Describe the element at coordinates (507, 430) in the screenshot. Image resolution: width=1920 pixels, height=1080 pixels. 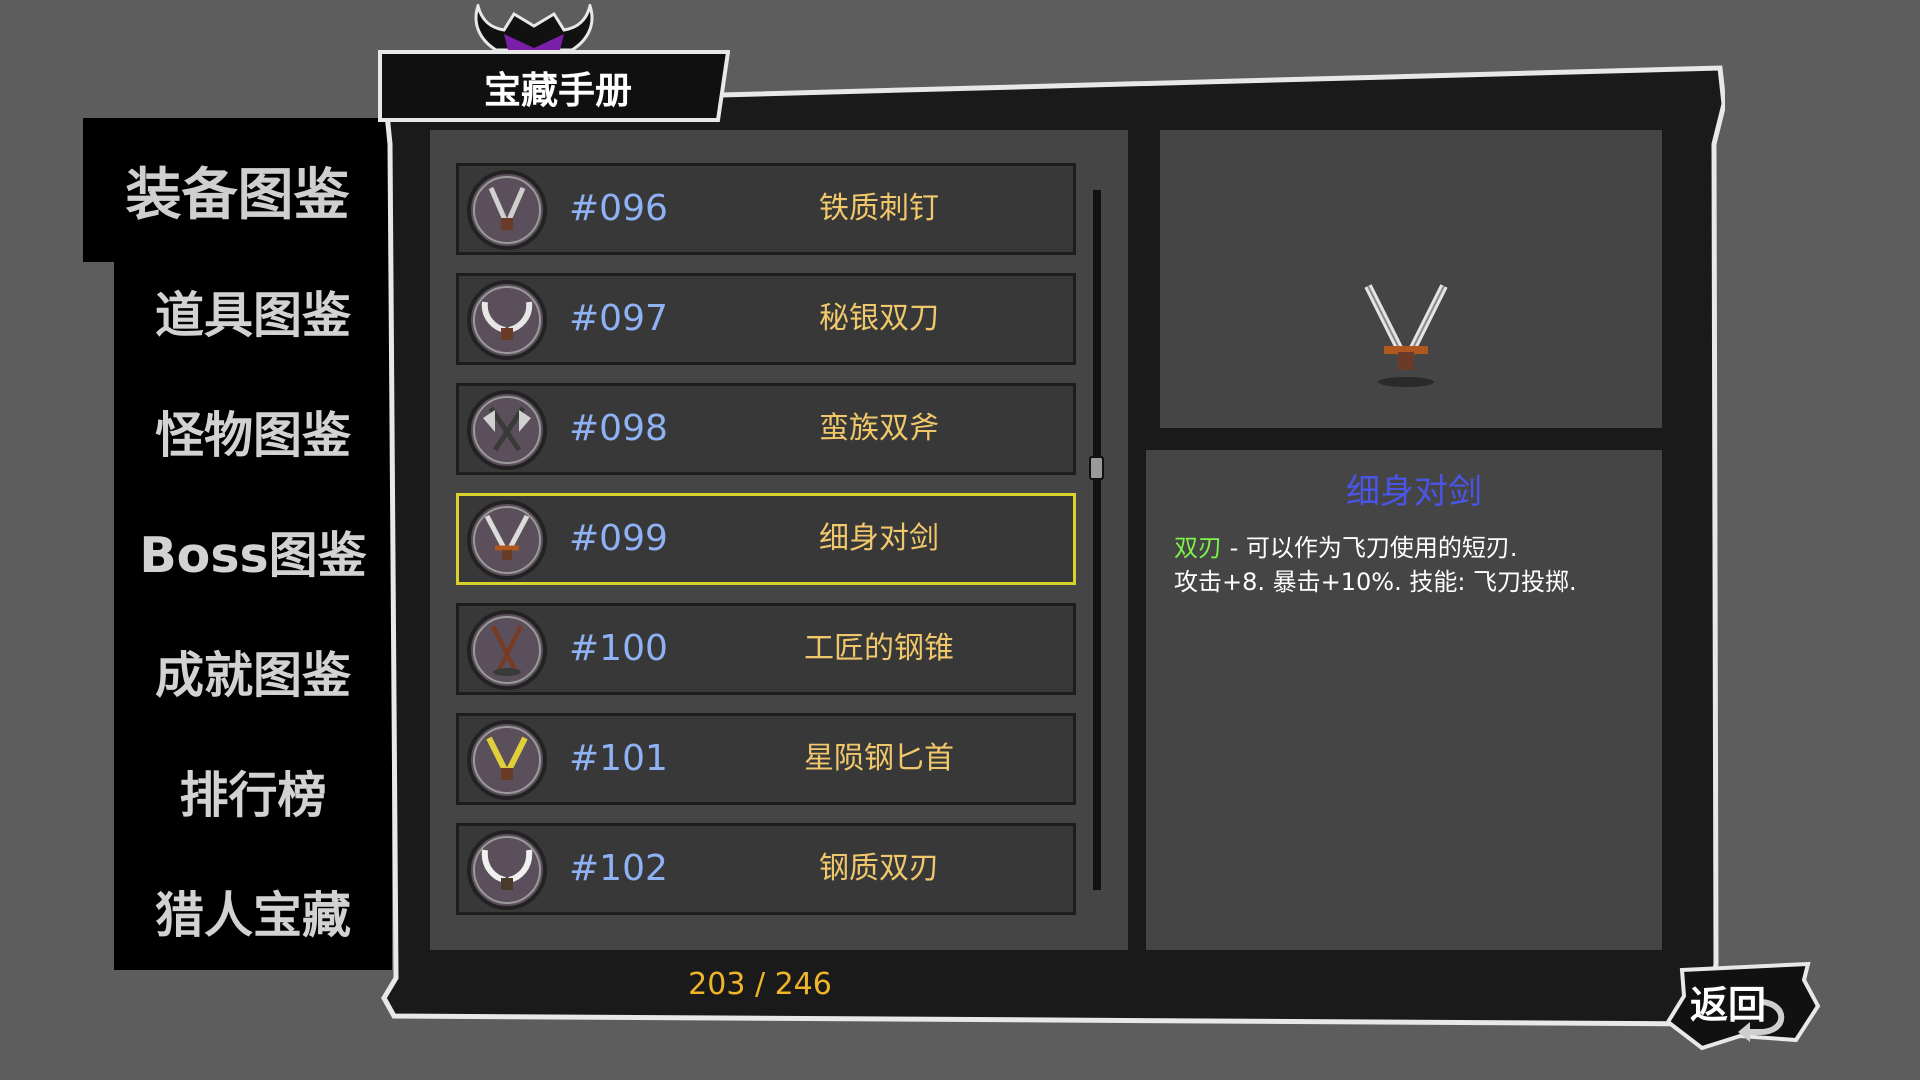
I see `barbarian-twin-axes-icon` at that location.